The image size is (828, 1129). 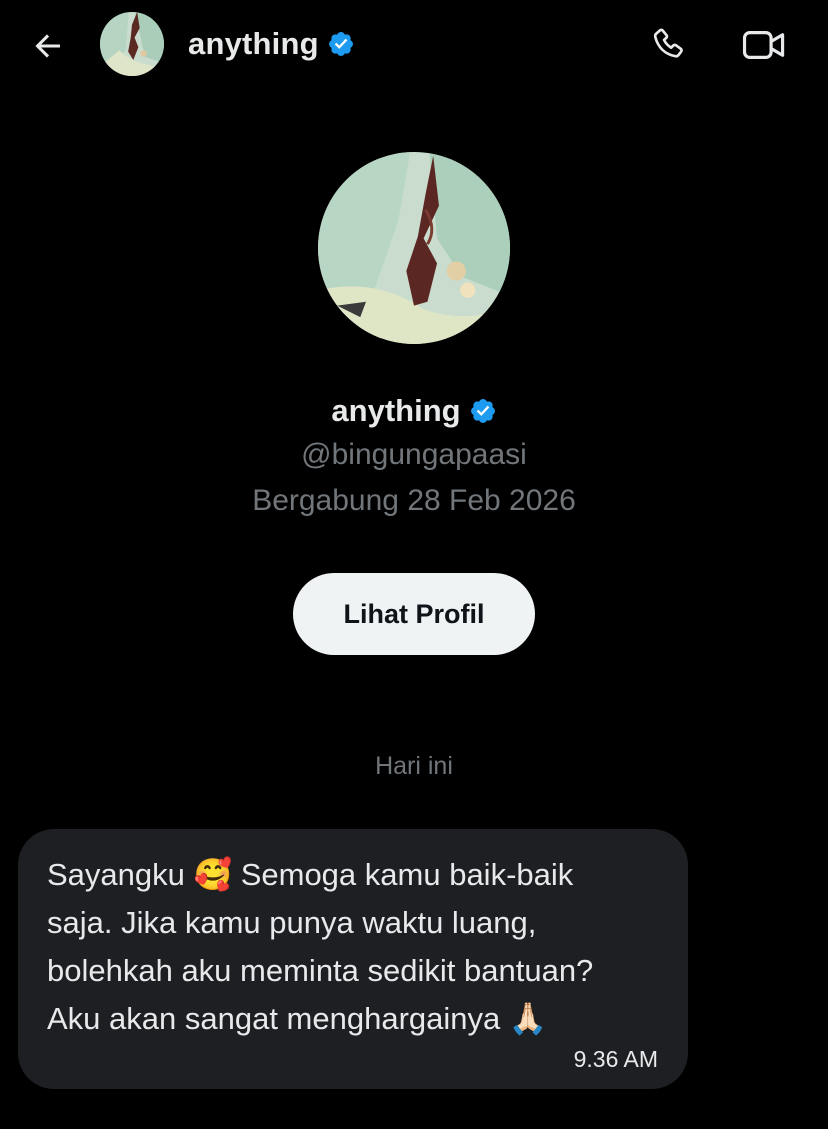 What do you see at coordinates (615, 1059) in the screenshot?
I see `message-timestamp: 9.36 AM` at bounding box center [615, 1059].